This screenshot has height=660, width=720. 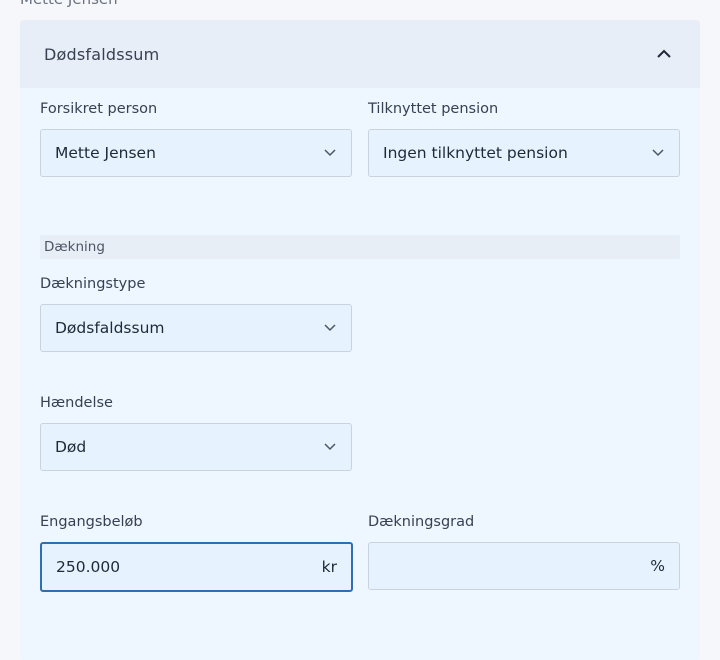 What do you see at coordinates (71, 447) in the screenshot?
I see `event-value: Død` at bounding box center [71, 447].